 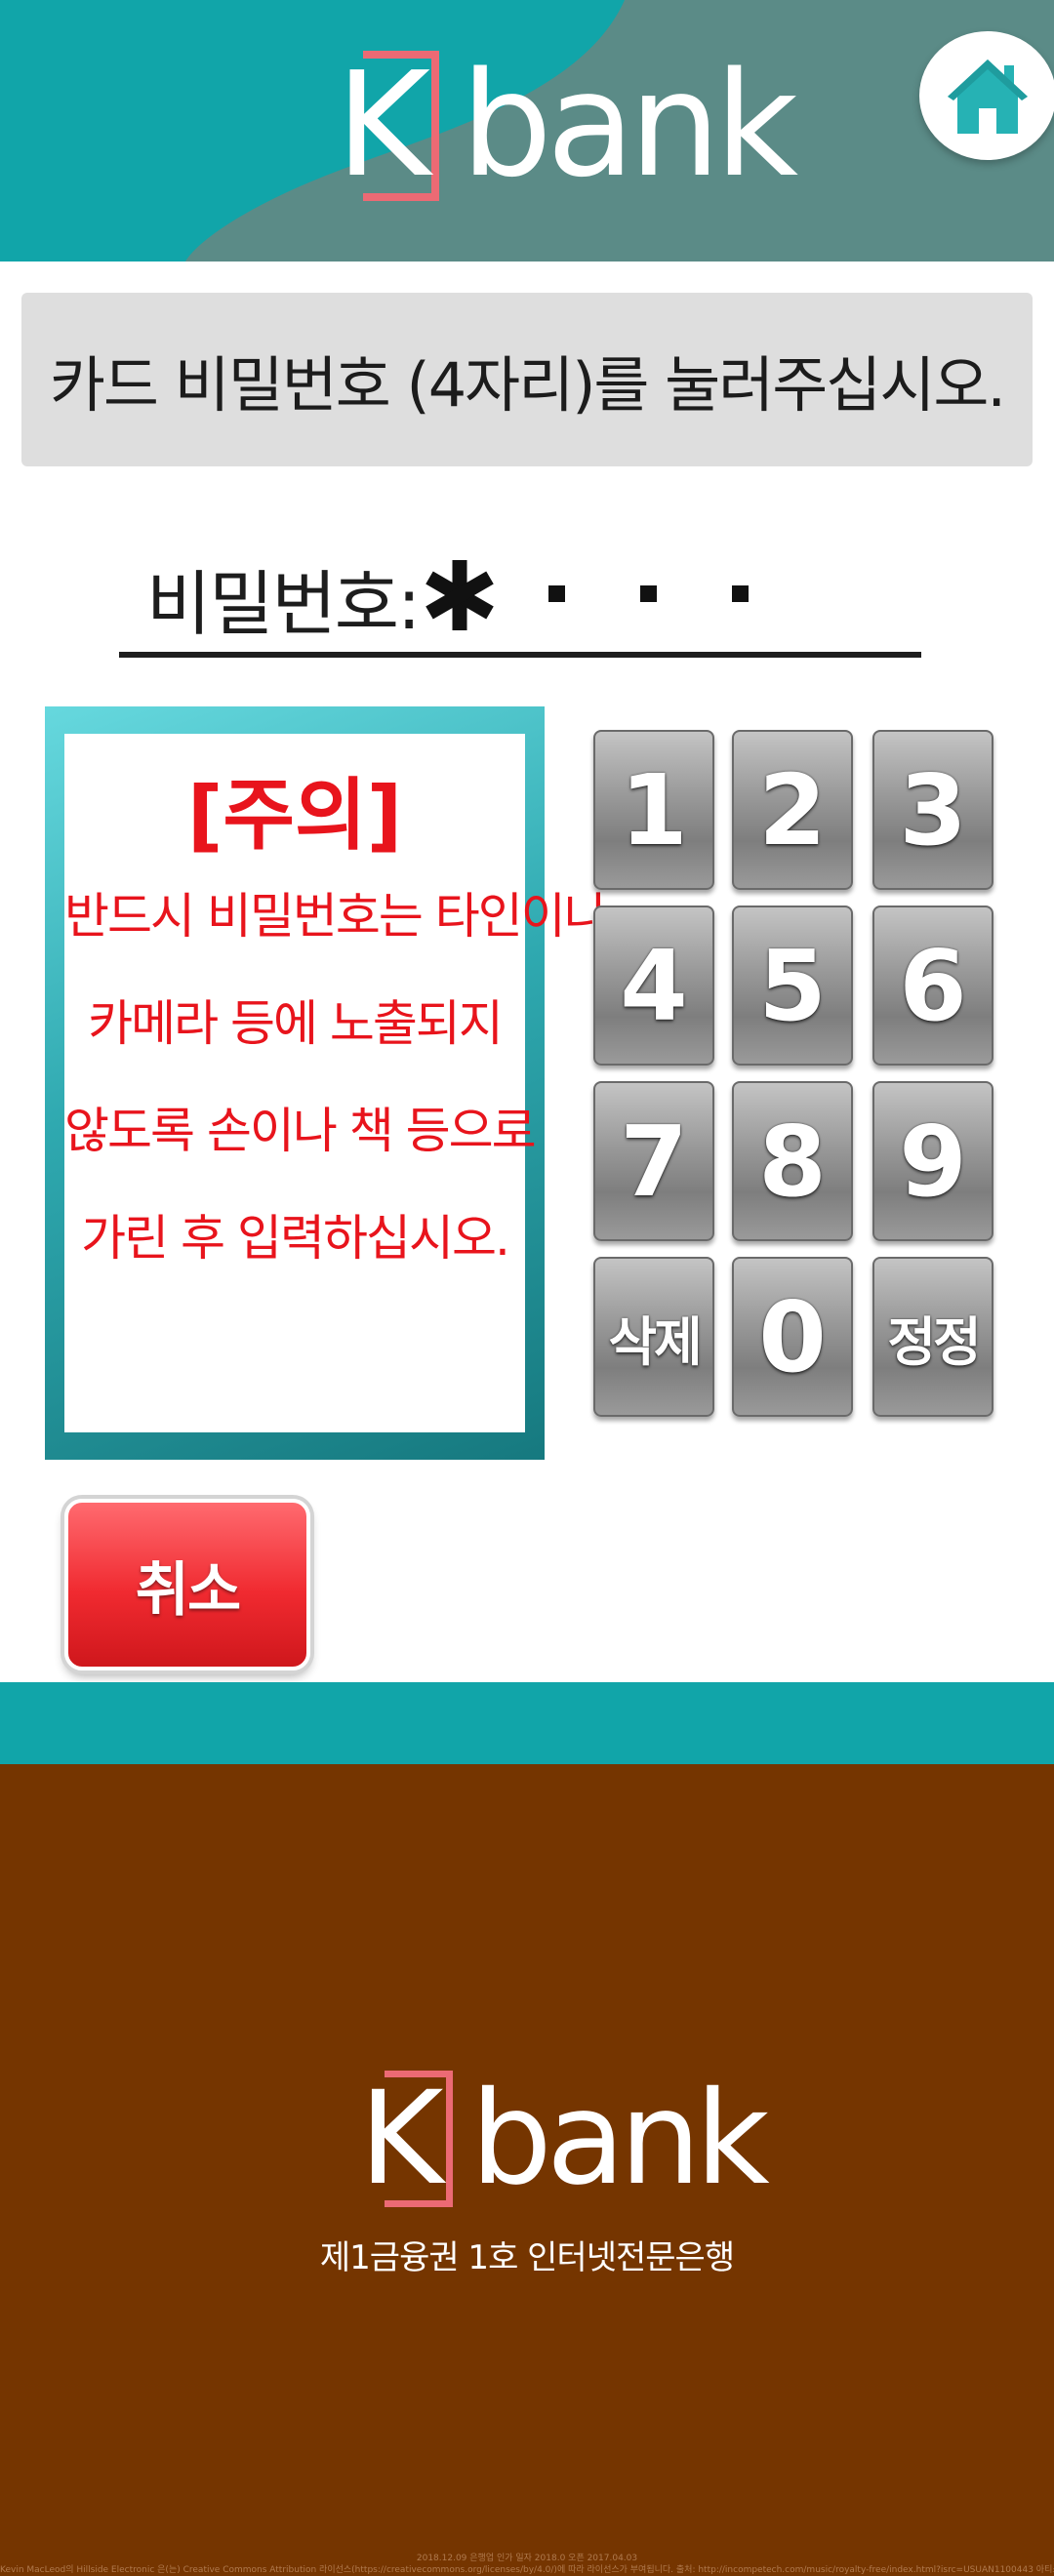 What do you see at coordinates (792, 986) in the screenshot?
I see `key-5: 5` at bounding box center [792, 986].